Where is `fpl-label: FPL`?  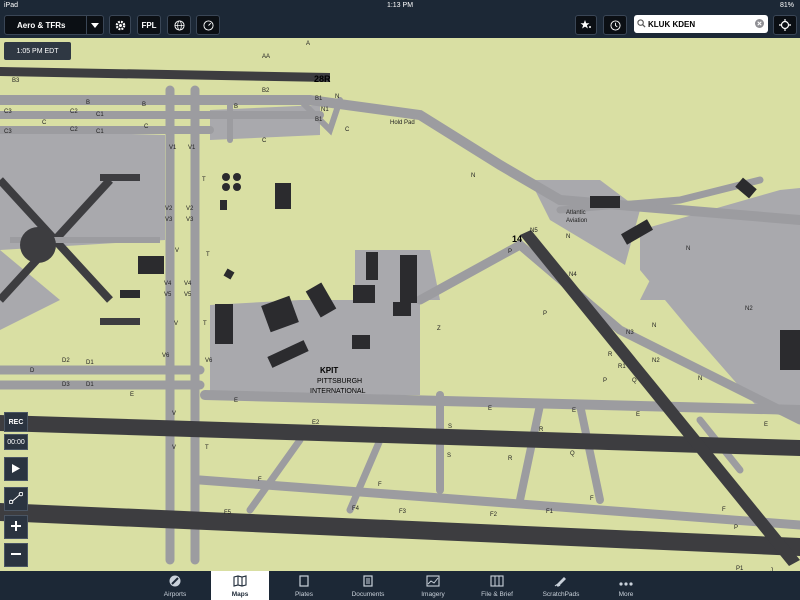 fpl-label: FPL is located at coordinates (149, 25).